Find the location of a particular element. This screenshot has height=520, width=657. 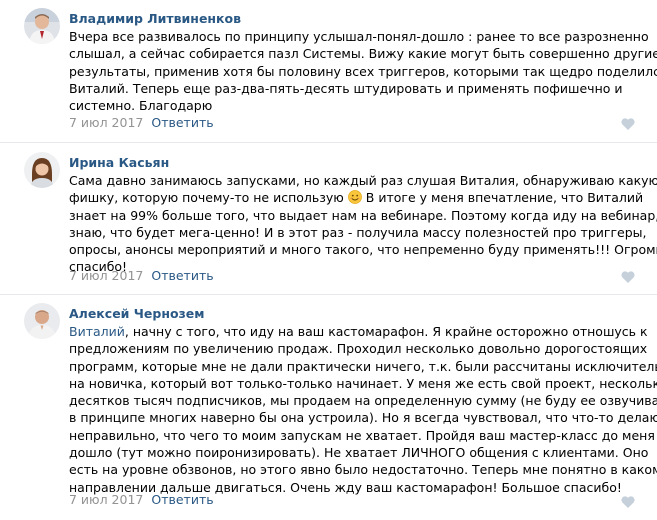

smile-emoji-icon is located at coordinates (354, 197).